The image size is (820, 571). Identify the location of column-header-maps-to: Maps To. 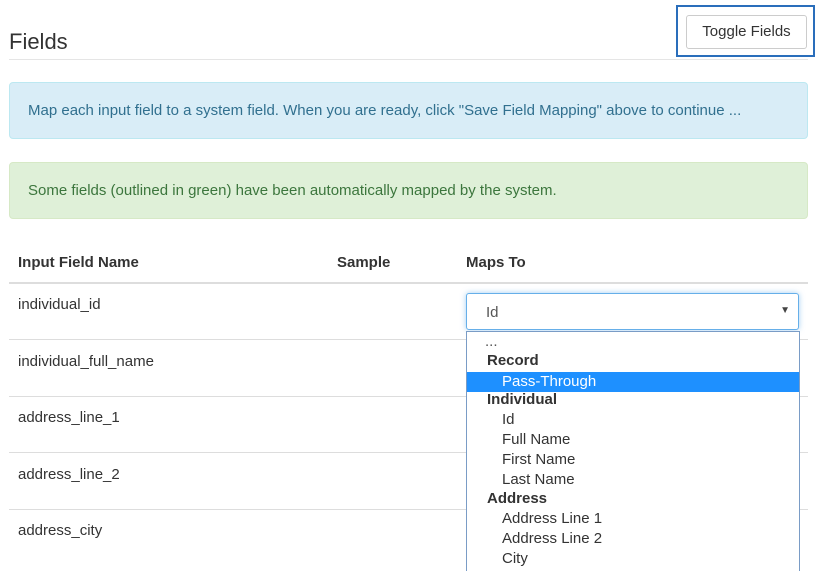
(496, 262).